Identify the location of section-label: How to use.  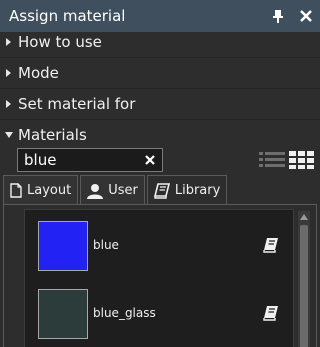
(60, 42).